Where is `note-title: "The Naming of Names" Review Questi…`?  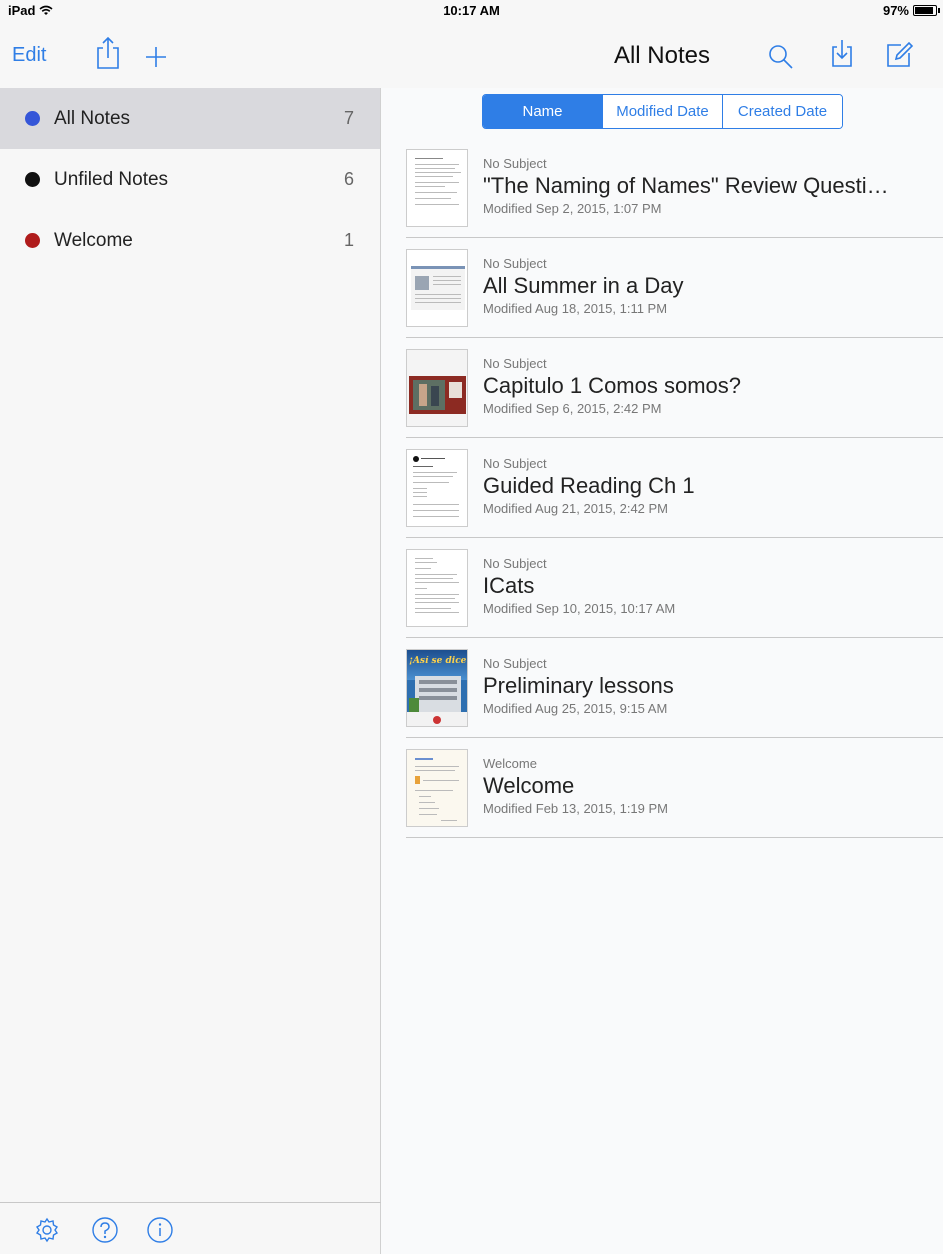
note-title: "The Naming of Names" Review Questi… is located at coordinates (686, 185).